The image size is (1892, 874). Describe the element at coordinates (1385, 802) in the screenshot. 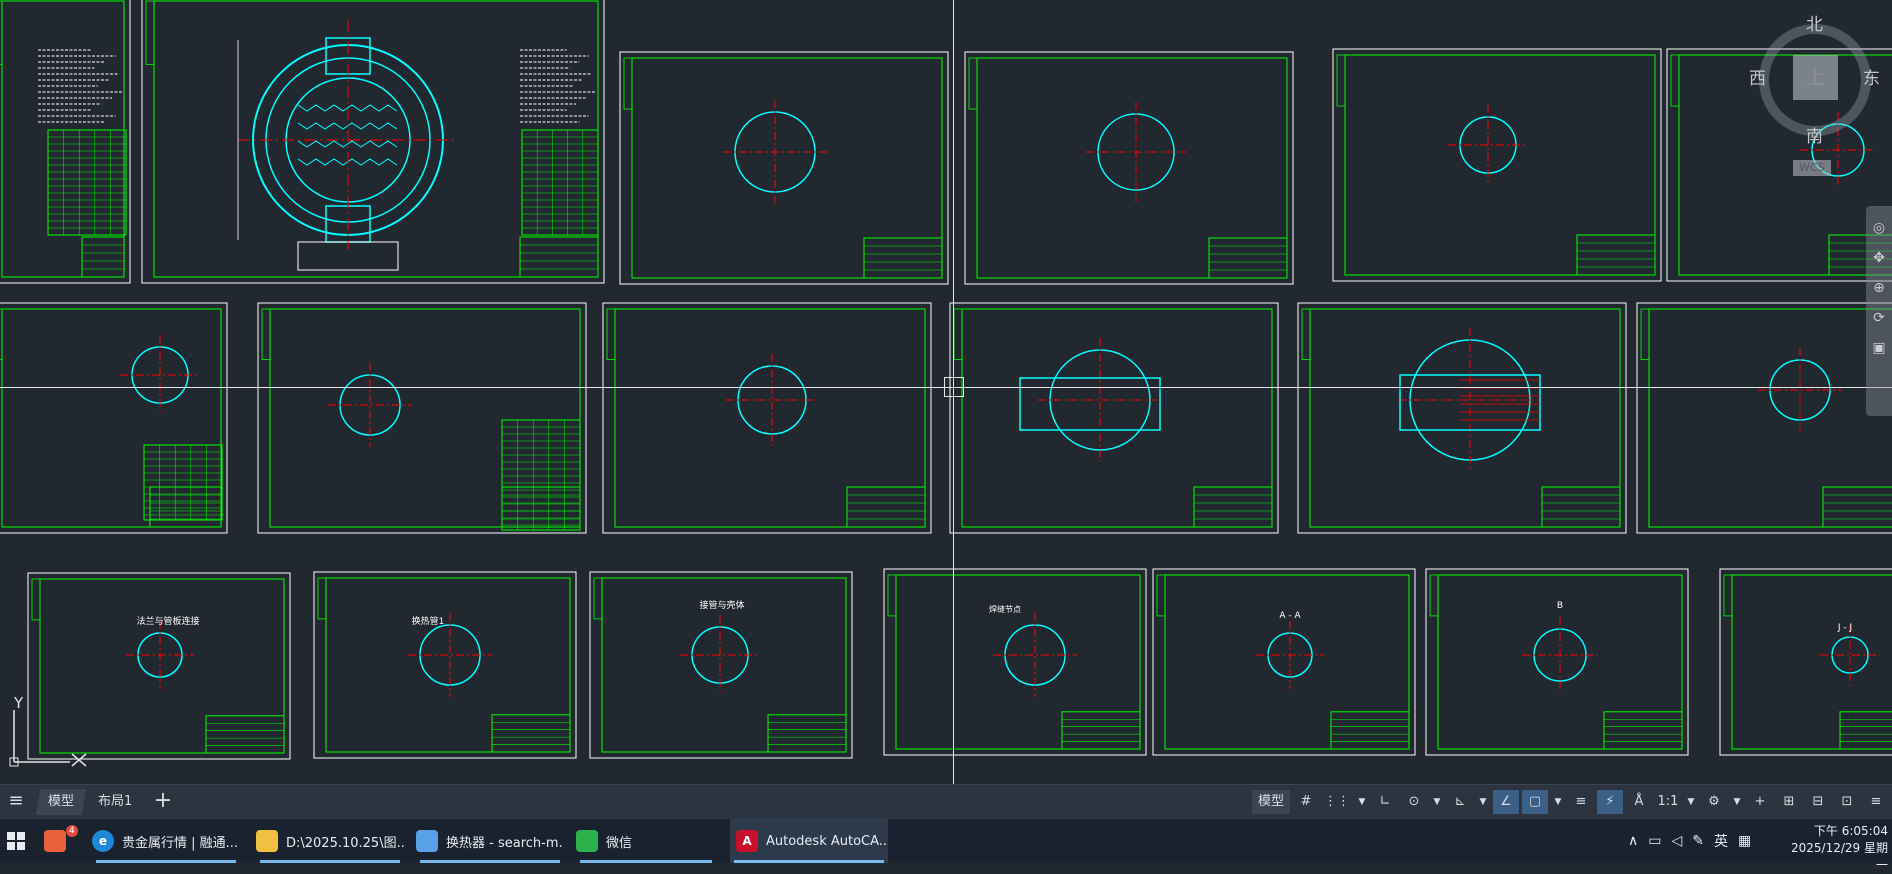

I see `ortho-icon: ∟` at that location.